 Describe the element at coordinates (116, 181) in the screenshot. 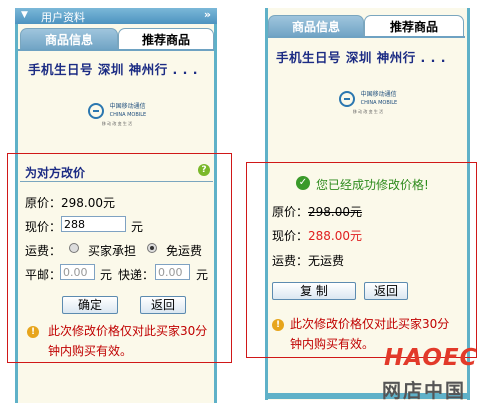

I see `dialog-title-divider` at that location.